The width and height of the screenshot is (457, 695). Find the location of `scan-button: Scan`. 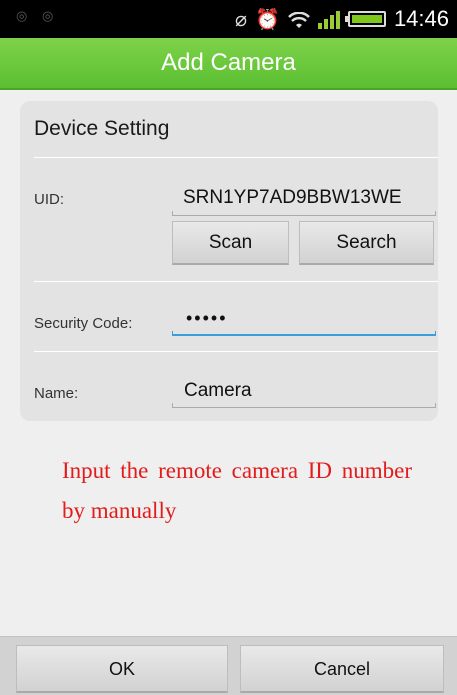

scan-button: Scan is located at coordinates (230, 243).